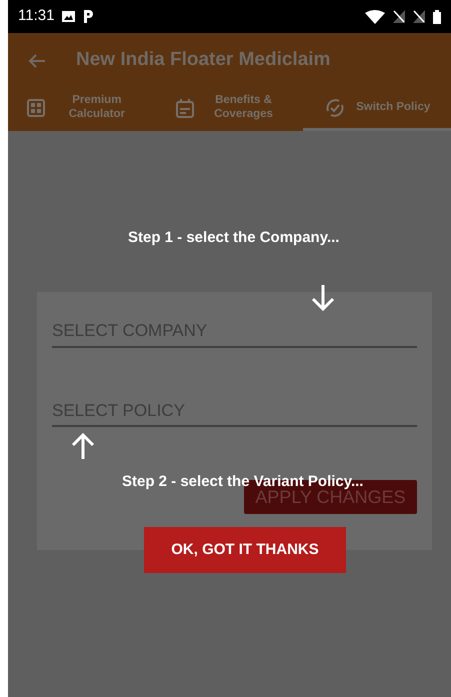  I want to click on screen-title: New India Floater Mediclaim, so click(203, 60).